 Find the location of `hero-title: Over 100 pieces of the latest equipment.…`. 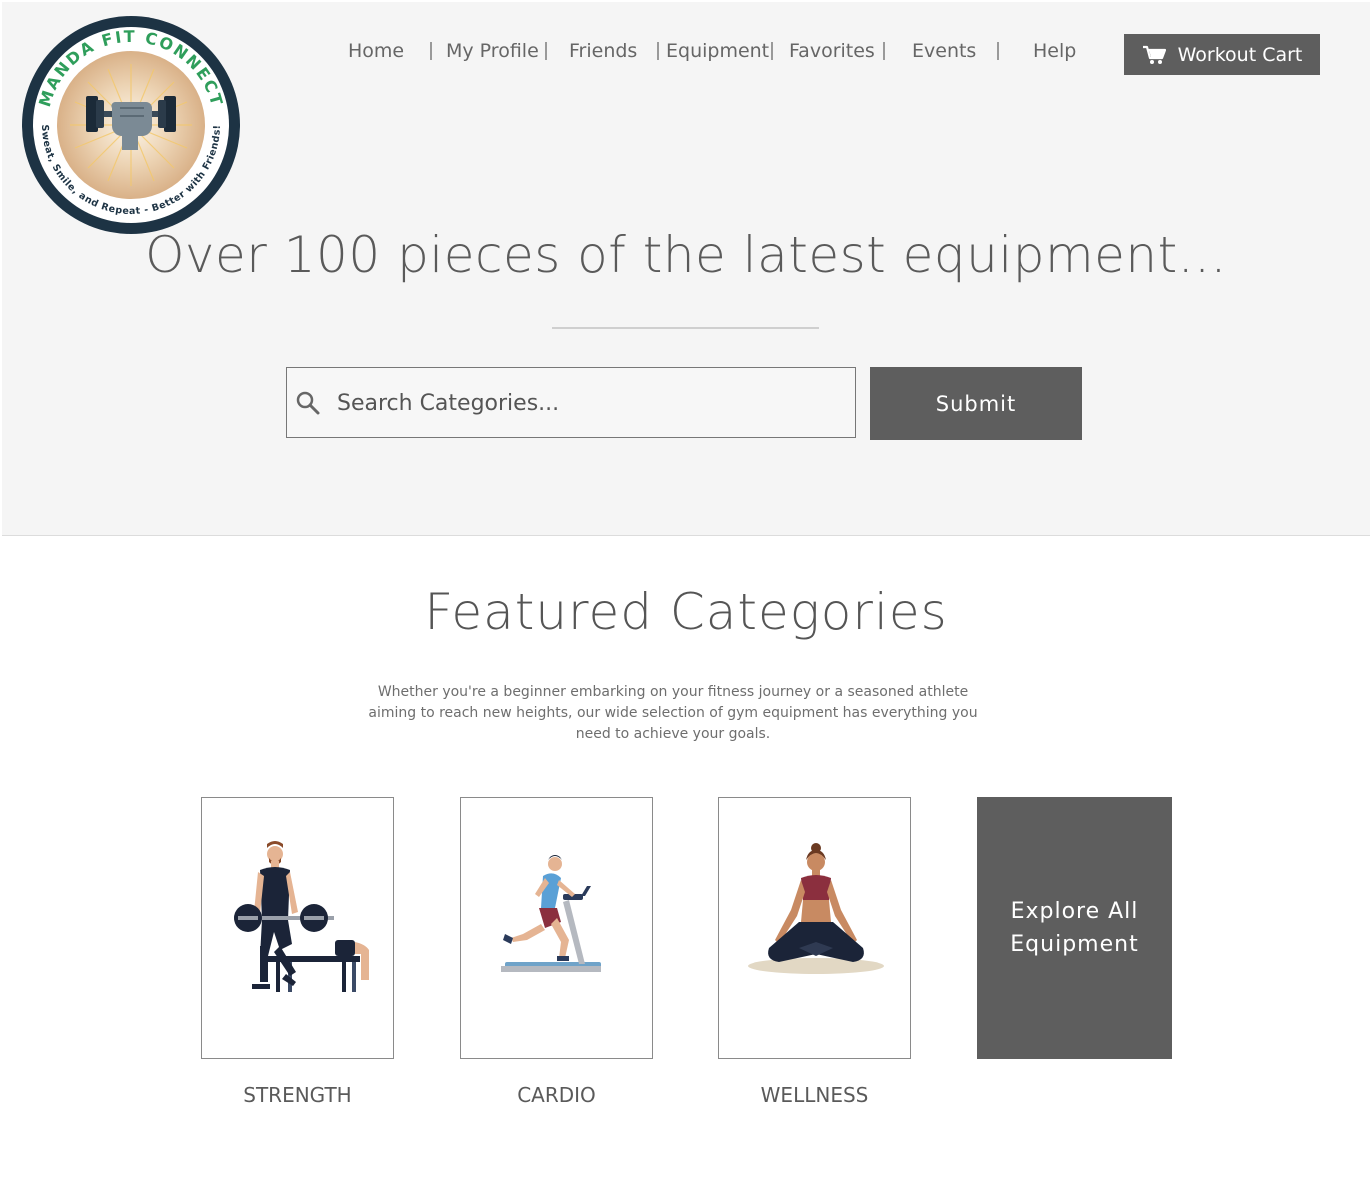

hero-title: Over 100 pieces of the latest equipment.… is located at coordinates (686, 255).